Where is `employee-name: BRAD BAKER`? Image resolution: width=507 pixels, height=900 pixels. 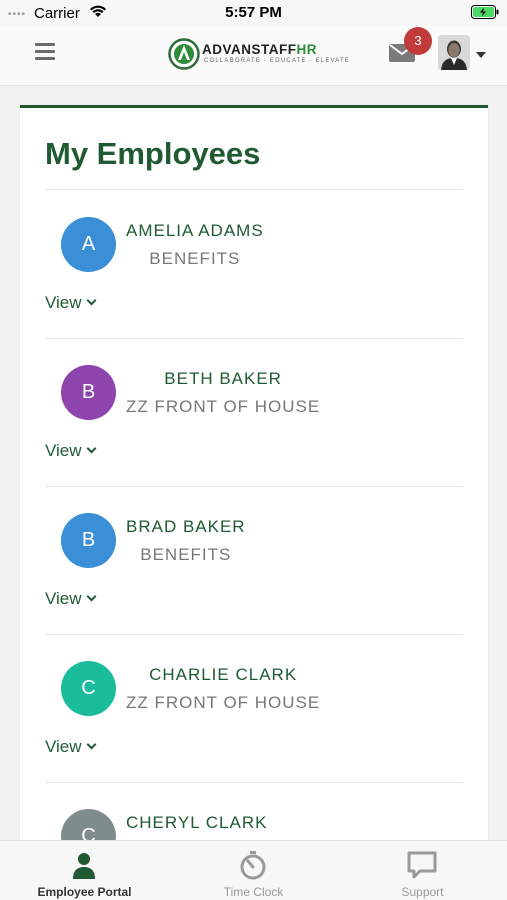 employee-name: BRAD BAKER is located at coordinates (186, 526).